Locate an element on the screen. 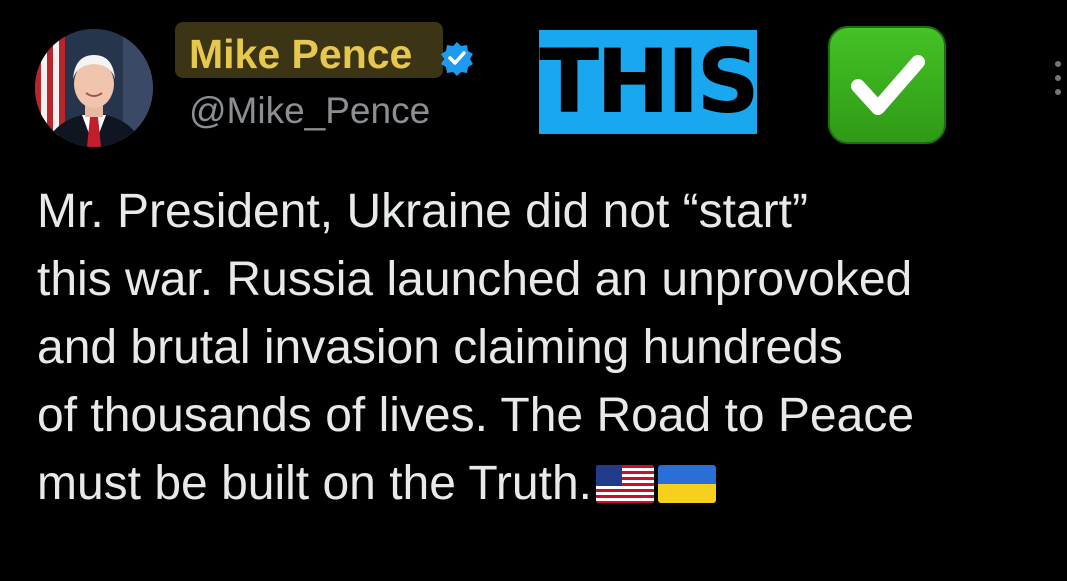 The image size is (1067, 581). tweet-text-line: must be built on the Truth. is located at coordinates (314, 483).